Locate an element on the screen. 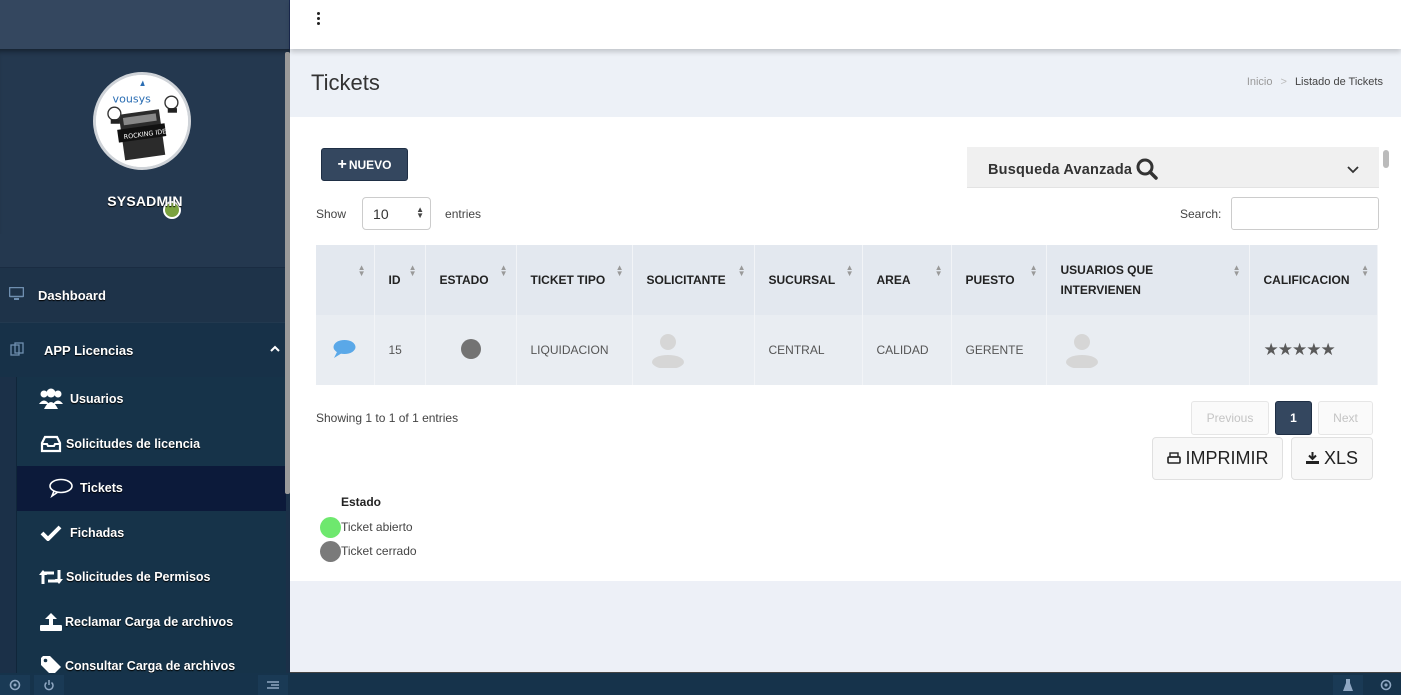 The width and height of the screenshot is (1401, 695). status-legend: Estado Ticket abierto Ticket cerrado is located at coordinates (368, 529).